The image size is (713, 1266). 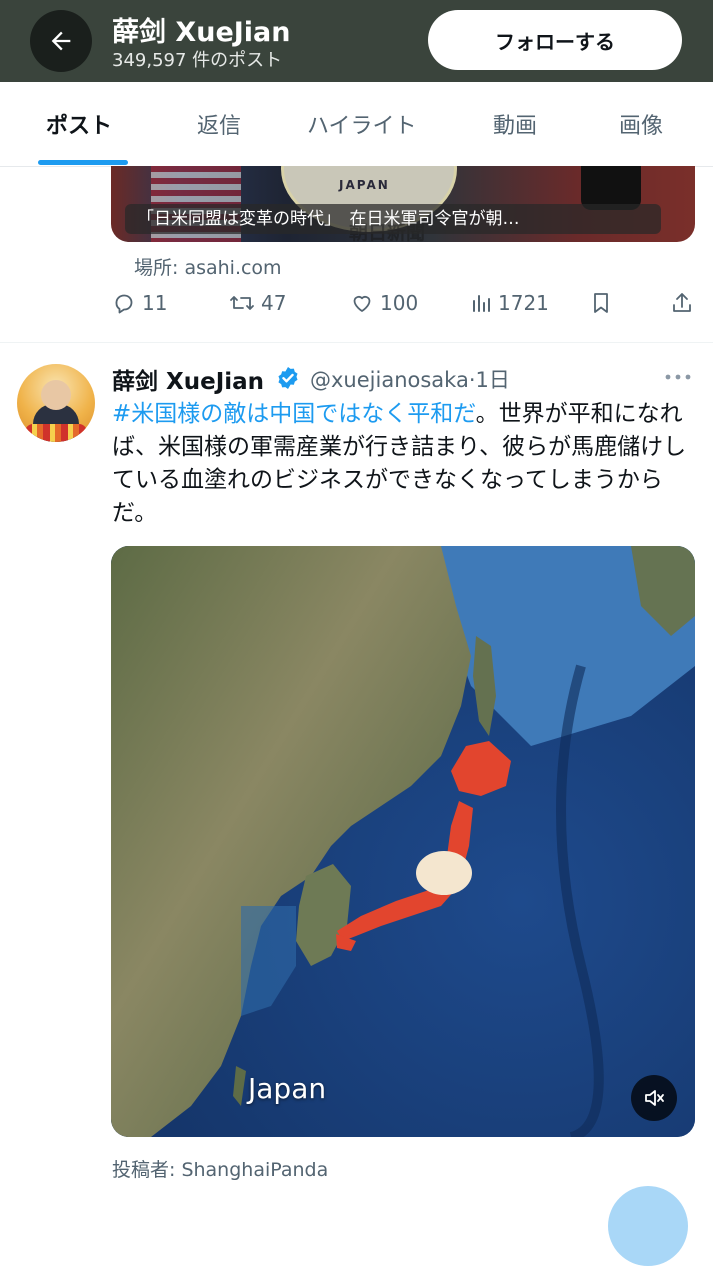 I want to click on more-dots-icon, so click(x=678, y=377).